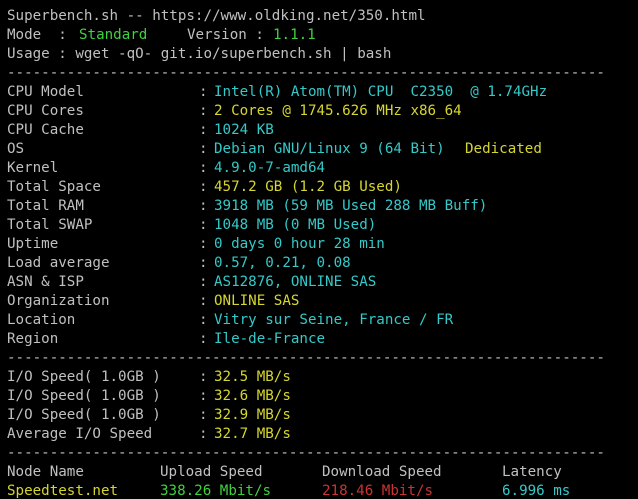  What do you see at coordinates (191, 225) in the screenshot?
I see `sysinfo-row: Total SWAP : 1048 MB (0 MB Used)` at bounding box center [191, 225].